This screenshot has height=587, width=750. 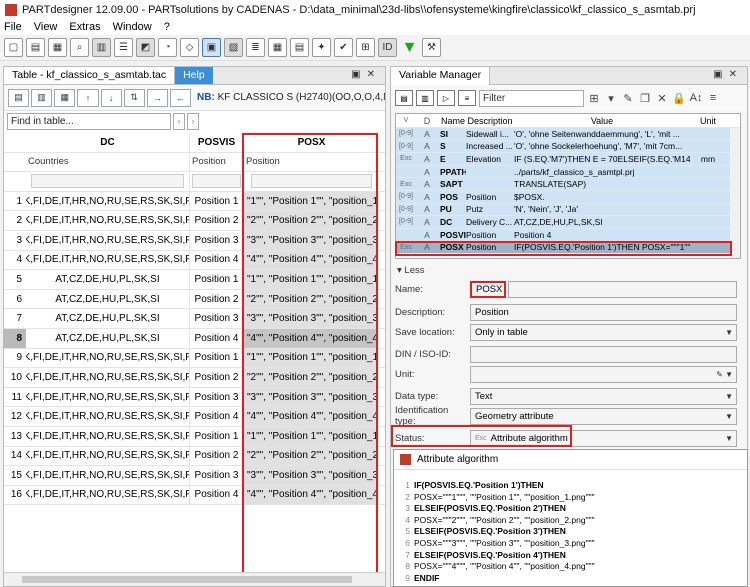 What do you see at coordinates (404, 98) in the screenshot?
I see `view-list-icon: ▤` at bounding box center [404, 98].